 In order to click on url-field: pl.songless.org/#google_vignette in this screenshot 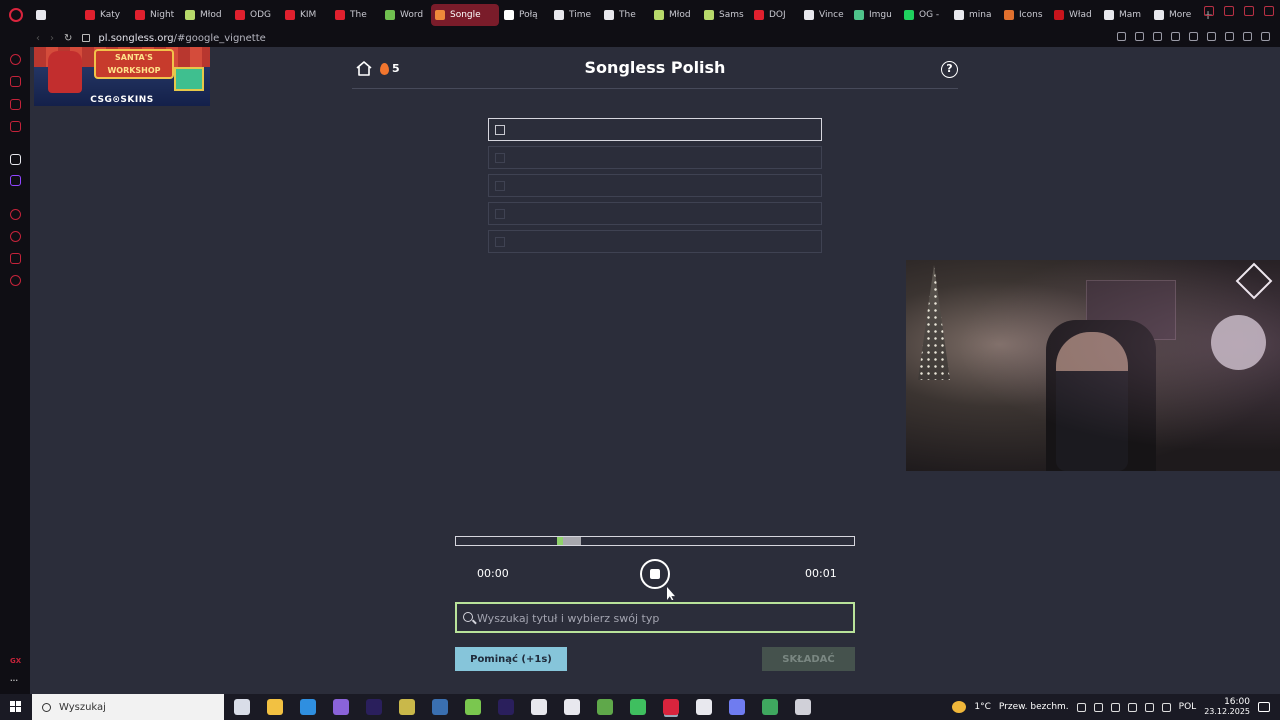, I will do `click(181, 38)`.